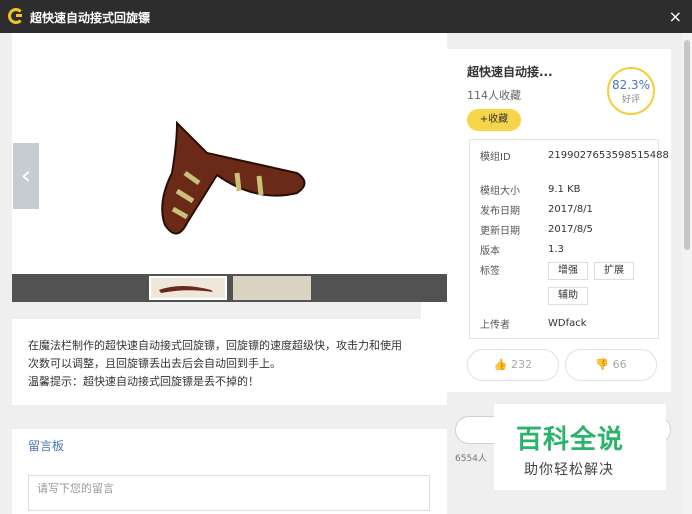 The image size is (692, 514). I want to click on description-tip: 温馨提示：超快速自动接式回旋镖是丢不掉的！, so click(143, 381).